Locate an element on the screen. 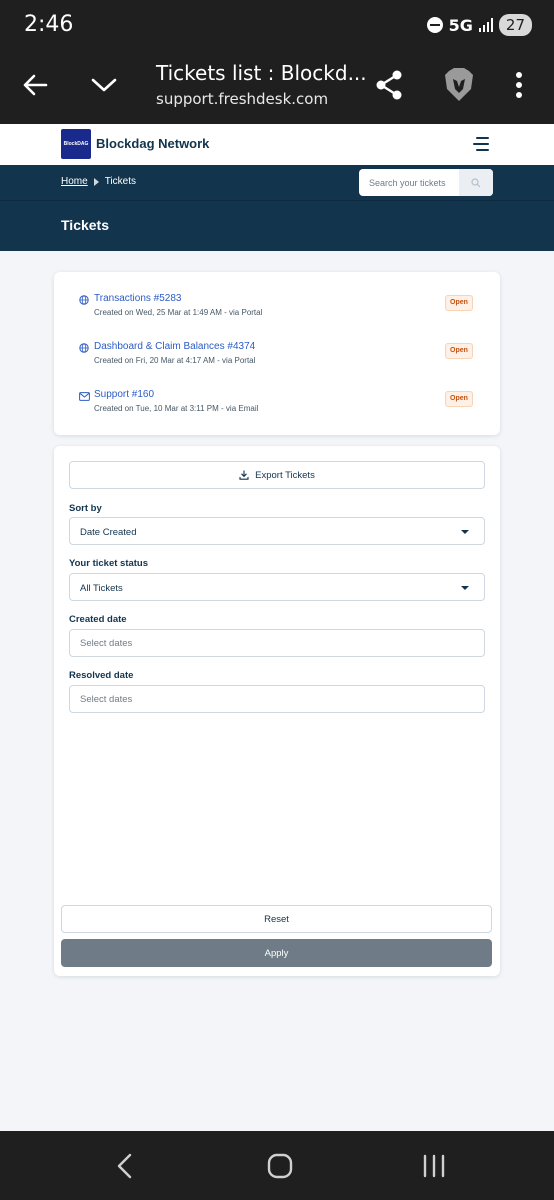 Image resolution: width=554 pixels, height=1200 pixels. menu-hamburger-icon is located at coordinates (481, 146).